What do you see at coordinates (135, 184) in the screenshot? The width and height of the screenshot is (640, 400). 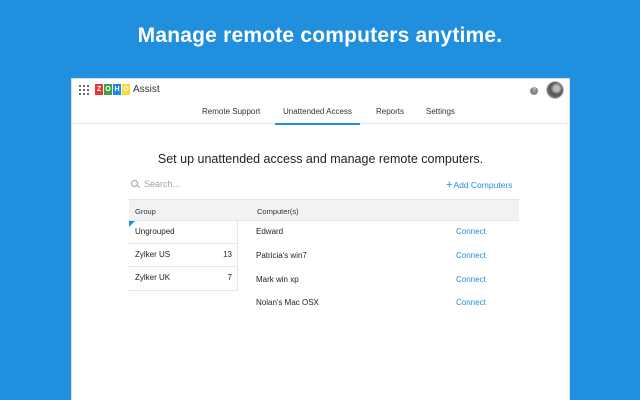 I see `search-icon` at bounding box center [135, 184].